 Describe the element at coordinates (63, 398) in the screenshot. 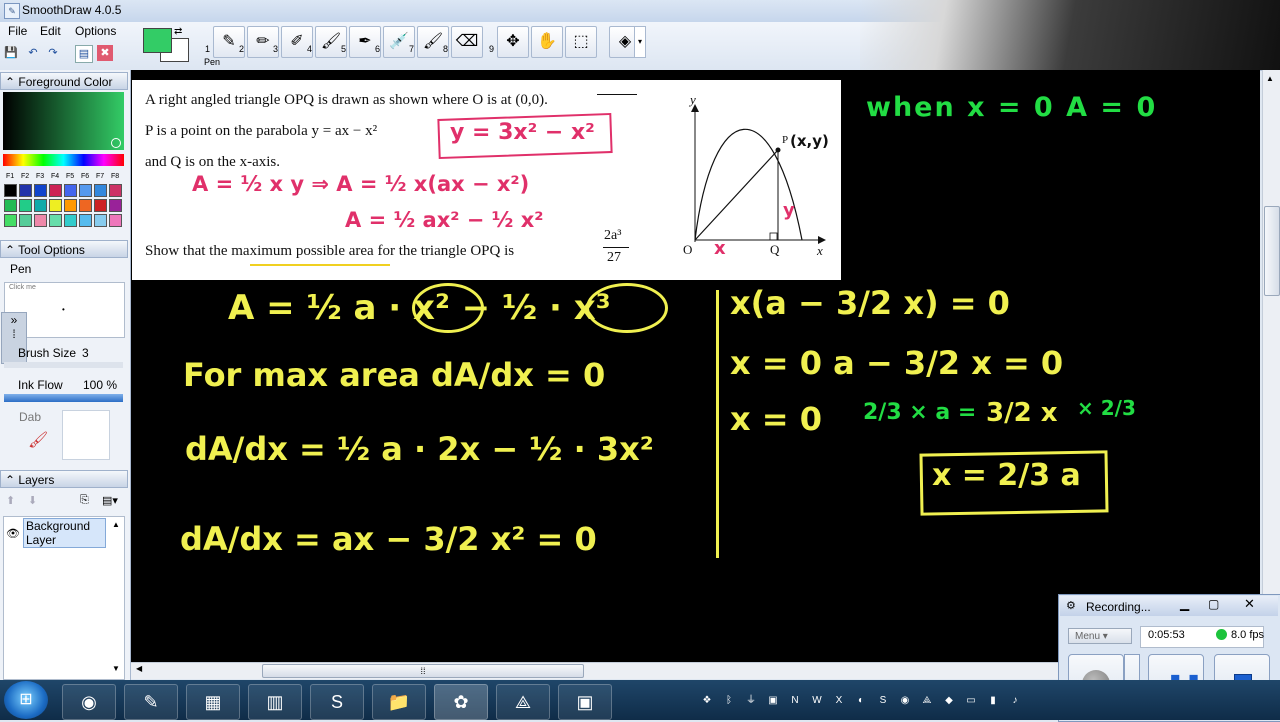

I see `ink-flow-slider` at that location.